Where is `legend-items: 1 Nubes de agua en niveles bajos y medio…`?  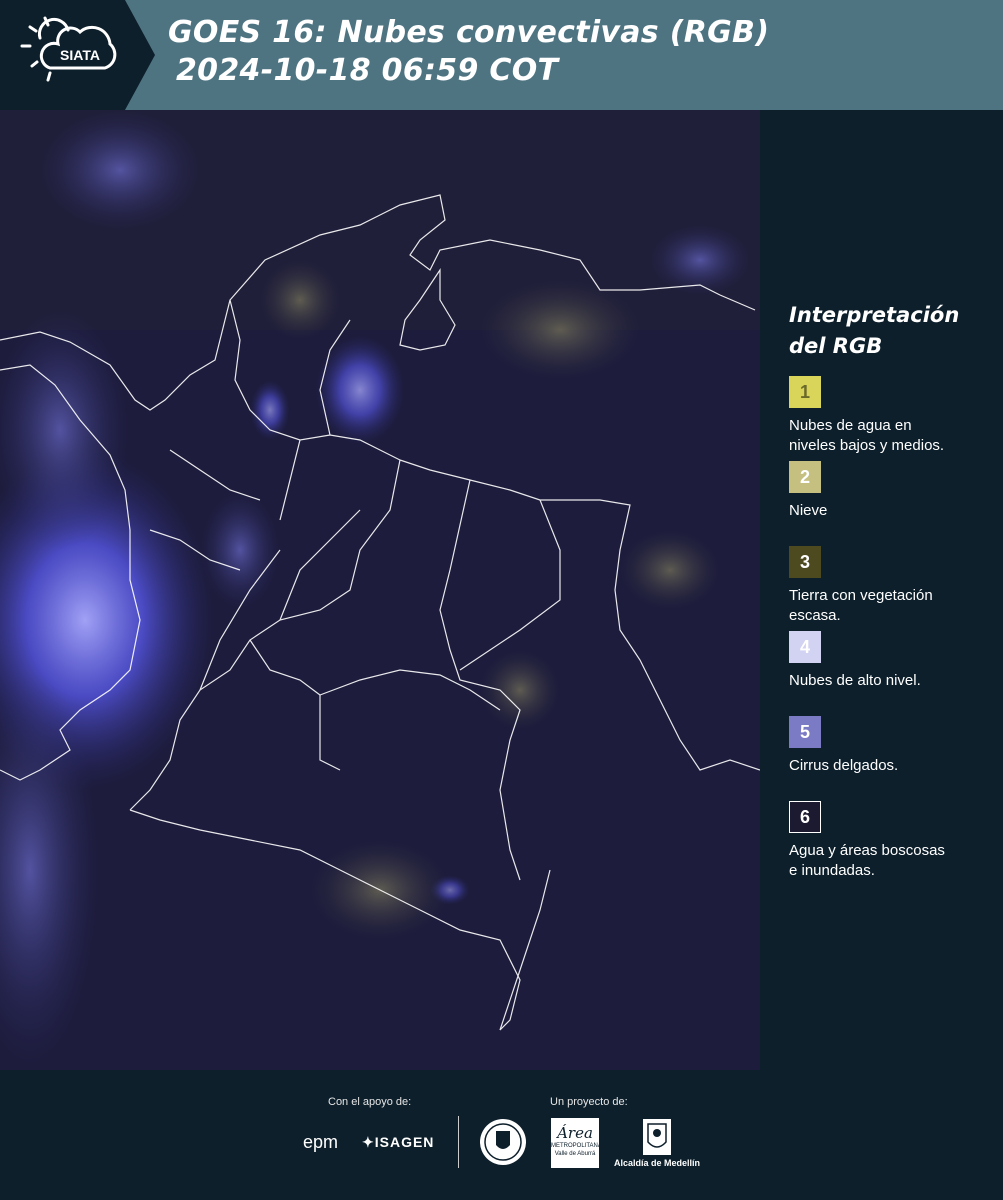 legend-items: 1 Nubes de agua en niveles bajos y medio… is located at coordinates (889, 631).